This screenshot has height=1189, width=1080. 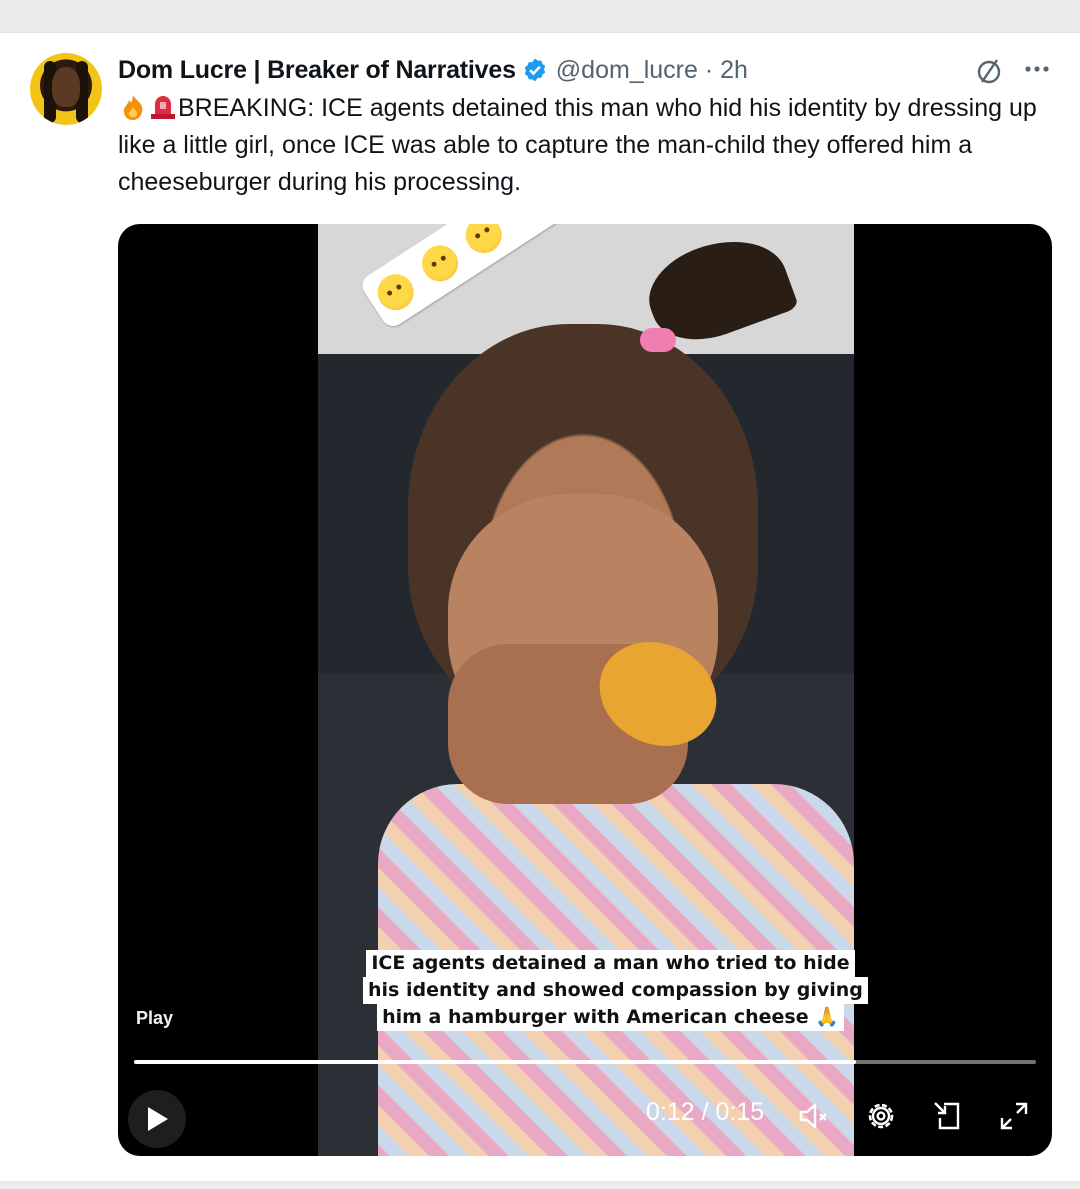 I want to click on mute-icon, so click(x=814, y=1116).